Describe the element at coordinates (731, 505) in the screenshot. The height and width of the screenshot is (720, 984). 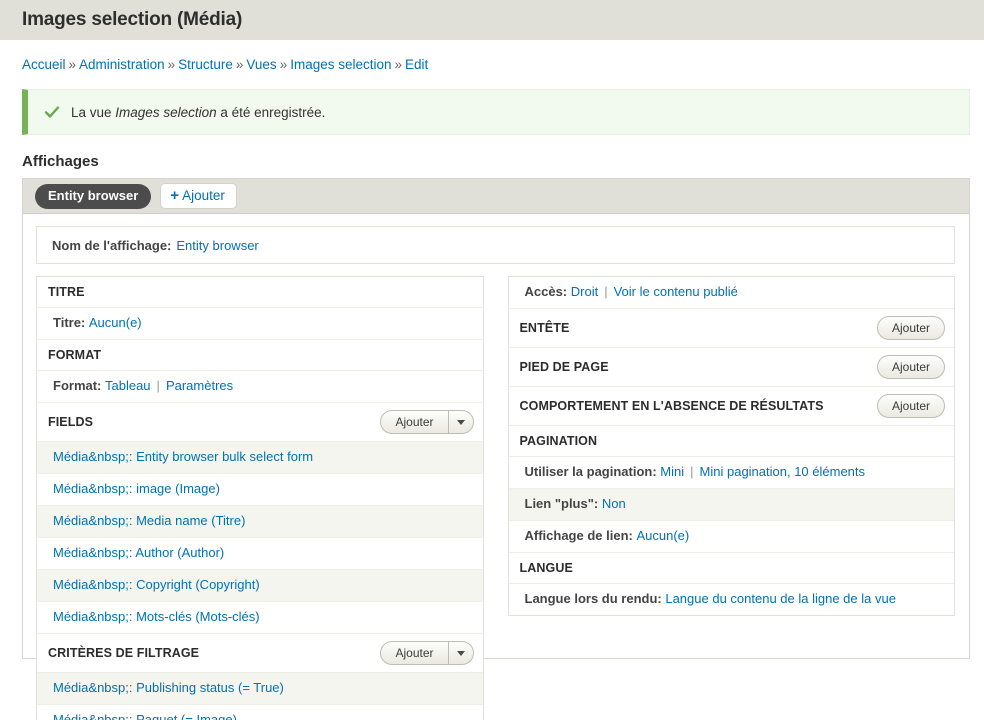
I see `setting-row-pagination: Lien "plus": Non` at that location.